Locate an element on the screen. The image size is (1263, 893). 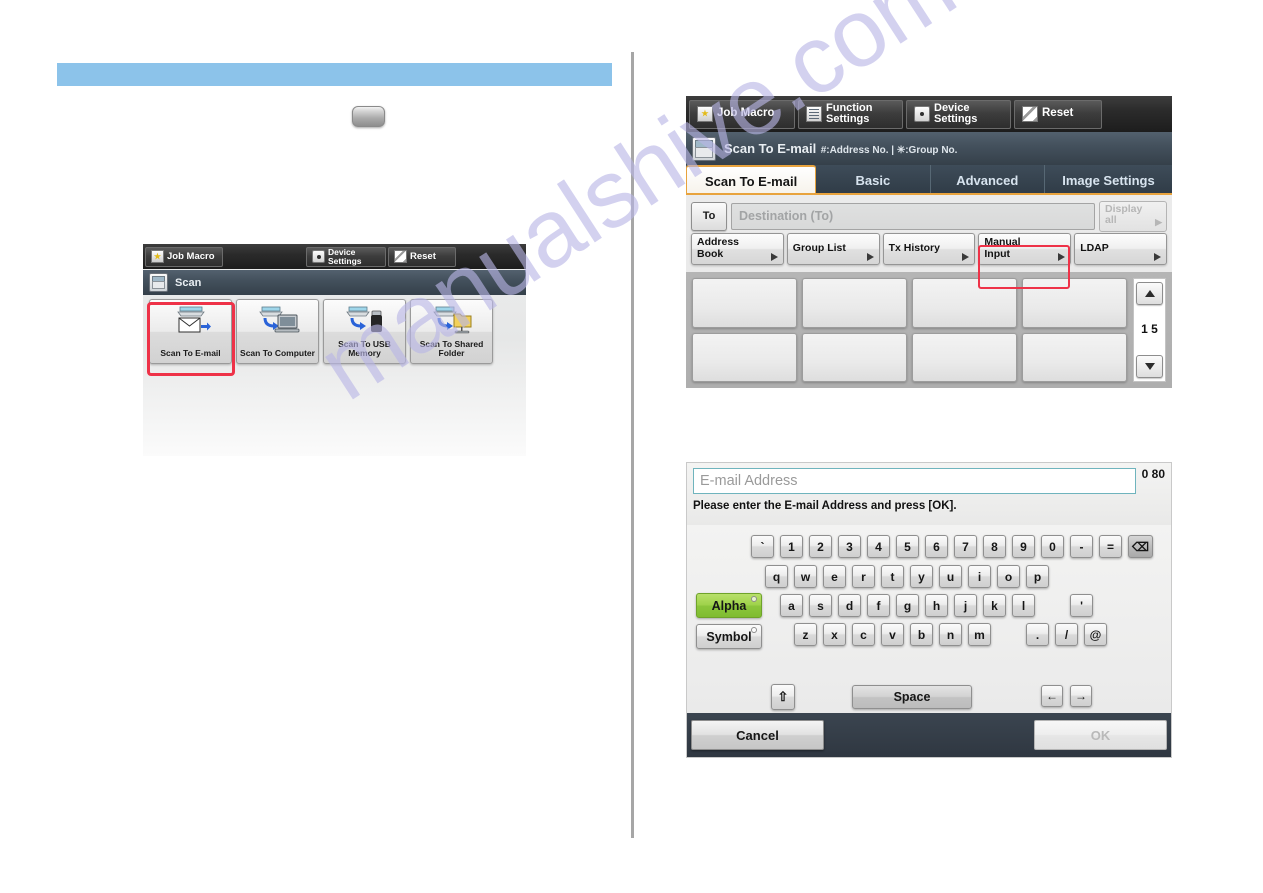
key-7: 7 is located at coordinates (965, 546).